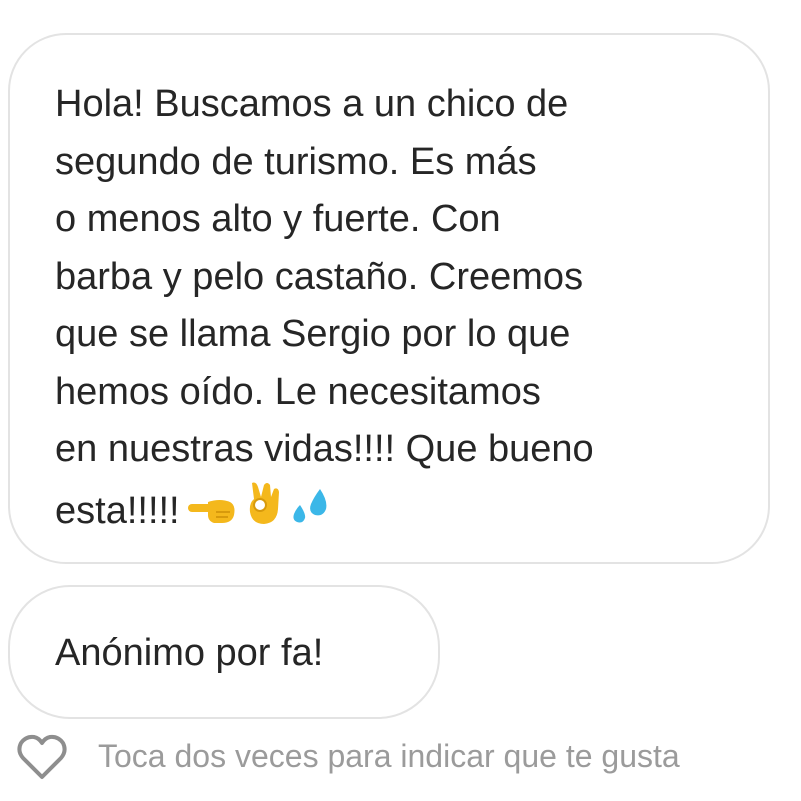 This screenshot has height=801, width=801. I want to click on message-bubble: Anónimo por fa!, so click(224, 652).